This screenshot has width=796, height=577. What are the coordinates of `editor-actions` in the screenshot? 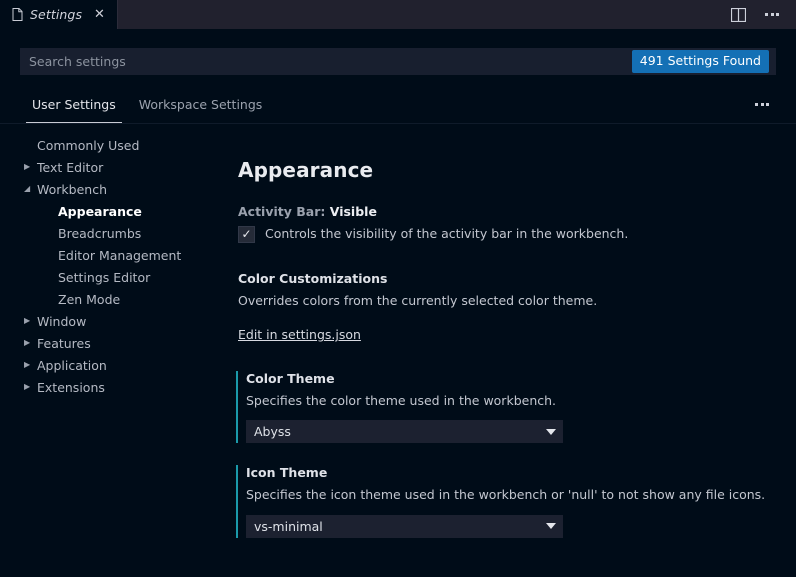 It's located at (762, 14).